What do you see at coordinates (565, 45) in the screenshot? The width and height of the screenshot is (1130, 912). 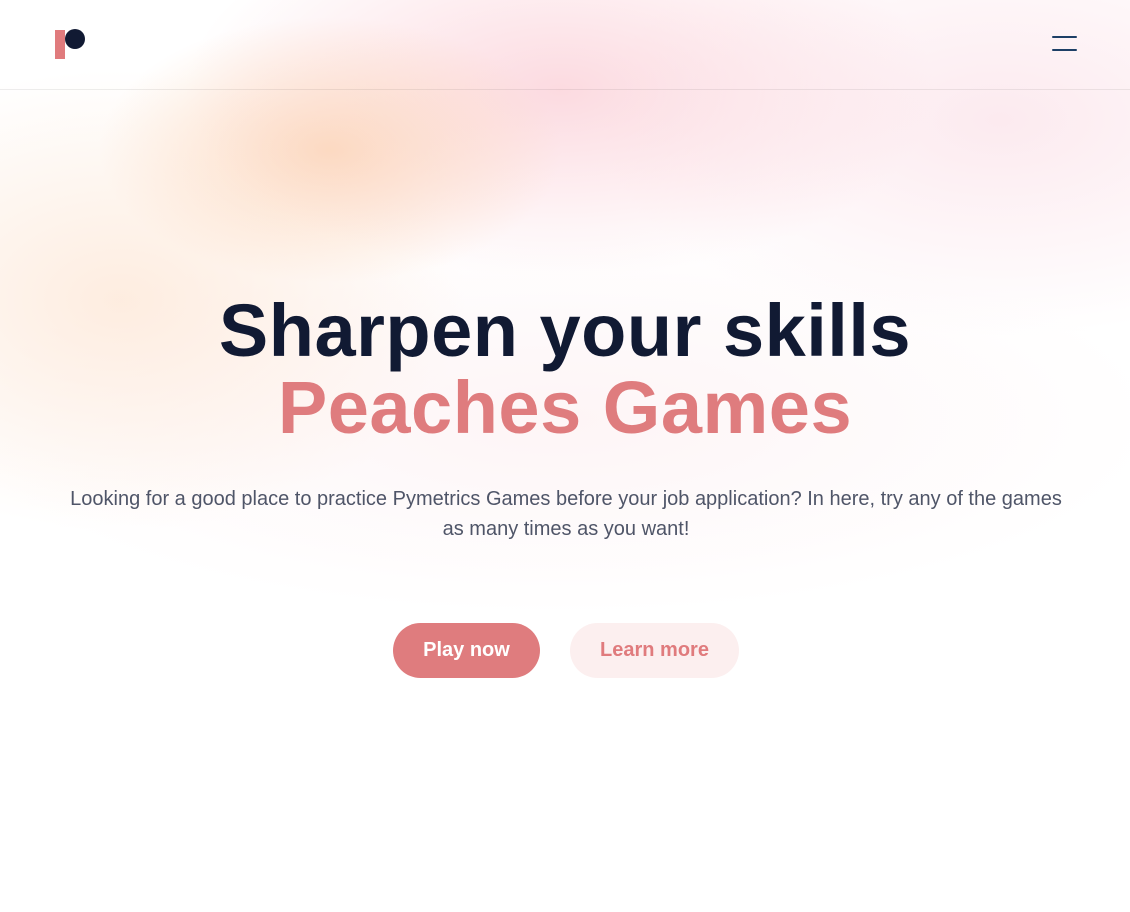 I see `site-header` at bounding box center [565, 45].